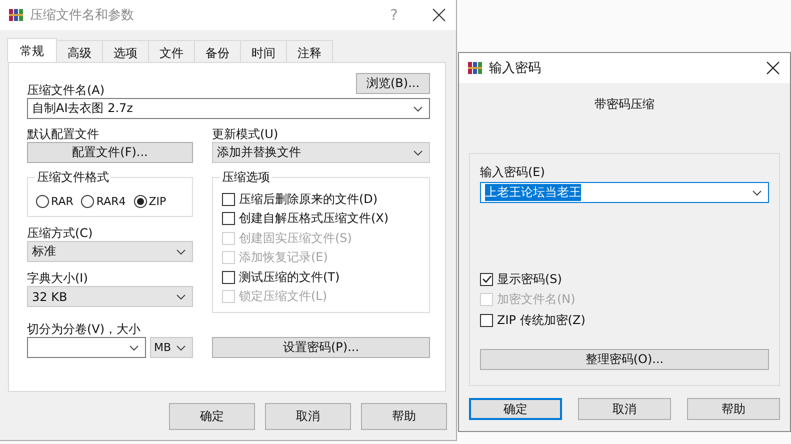 This screenshot has height=444, width=791. Describe the element at coordinates (325, 199) in the screenshot. I see `checkbox-option: 压缩后删除原来的文件(D)` at that location.